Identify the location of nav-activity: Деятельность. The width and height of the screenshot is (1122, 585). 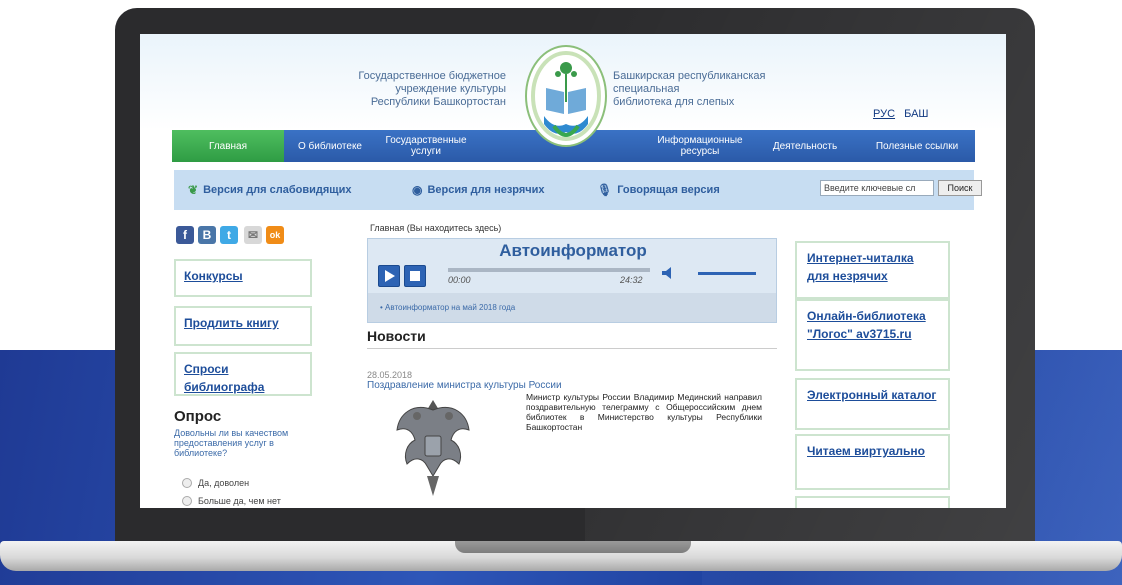
(805, 146).